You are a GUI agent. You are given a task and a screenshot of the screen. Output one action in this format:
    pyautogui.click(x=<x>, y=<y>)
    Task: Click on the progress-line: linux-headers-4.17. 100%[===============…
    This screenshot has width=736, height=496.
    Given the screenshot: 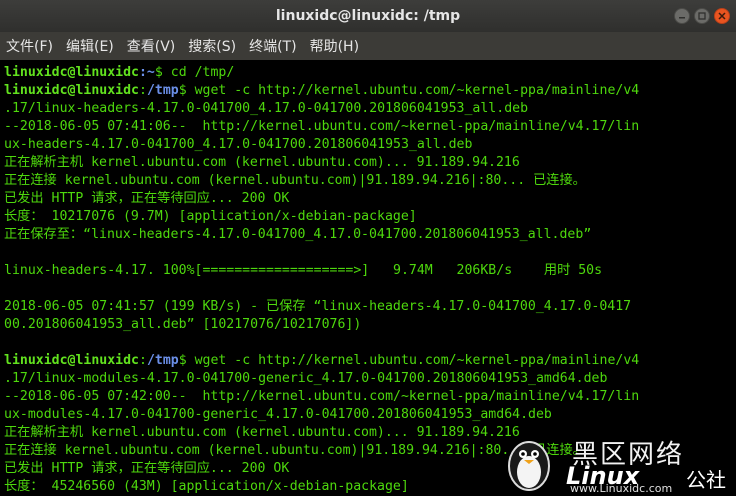 What is the action you would take?
    pyautogui.click(x=303, y=270)
    